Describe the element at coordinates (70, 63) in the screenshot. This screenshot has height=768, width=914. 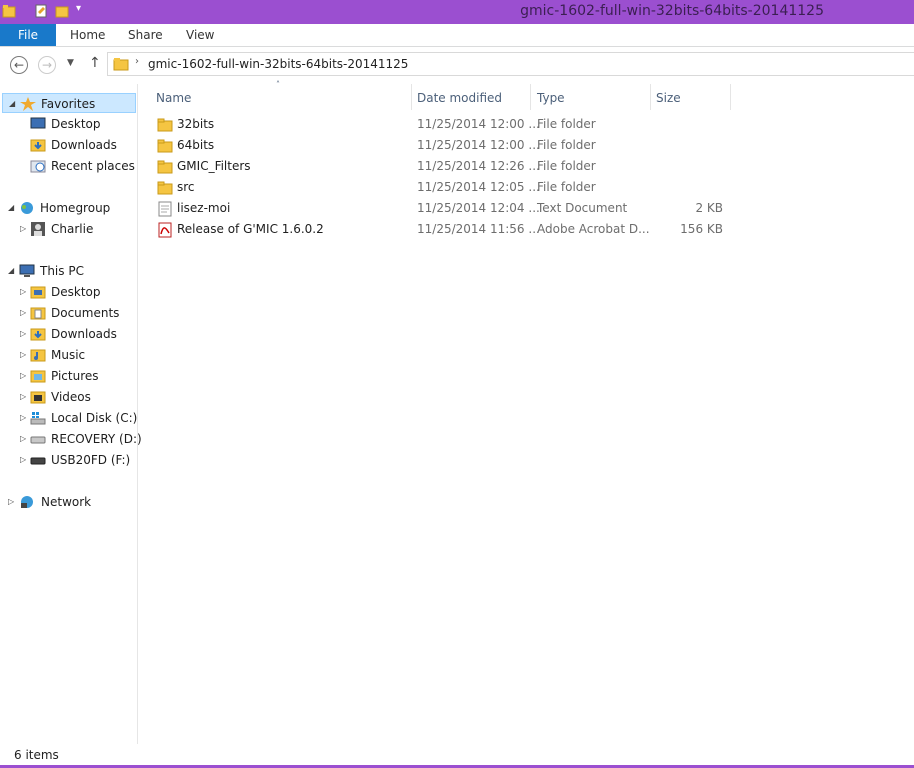
I see `recent-locations-dropdown: ▼` at that location.